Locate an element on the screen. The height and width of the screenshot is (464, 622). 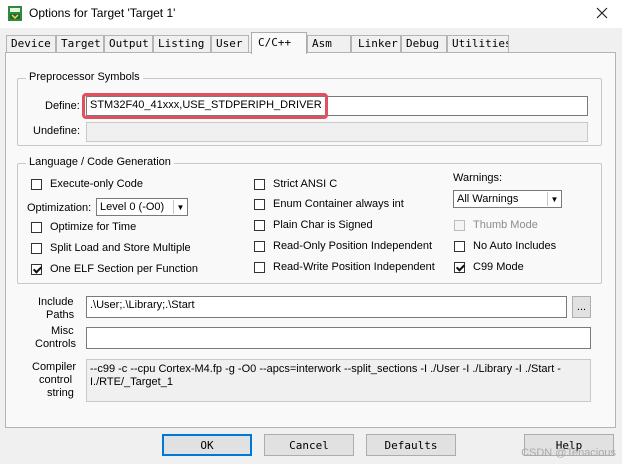
tab-device: Device is located at coordinates (31, 44).